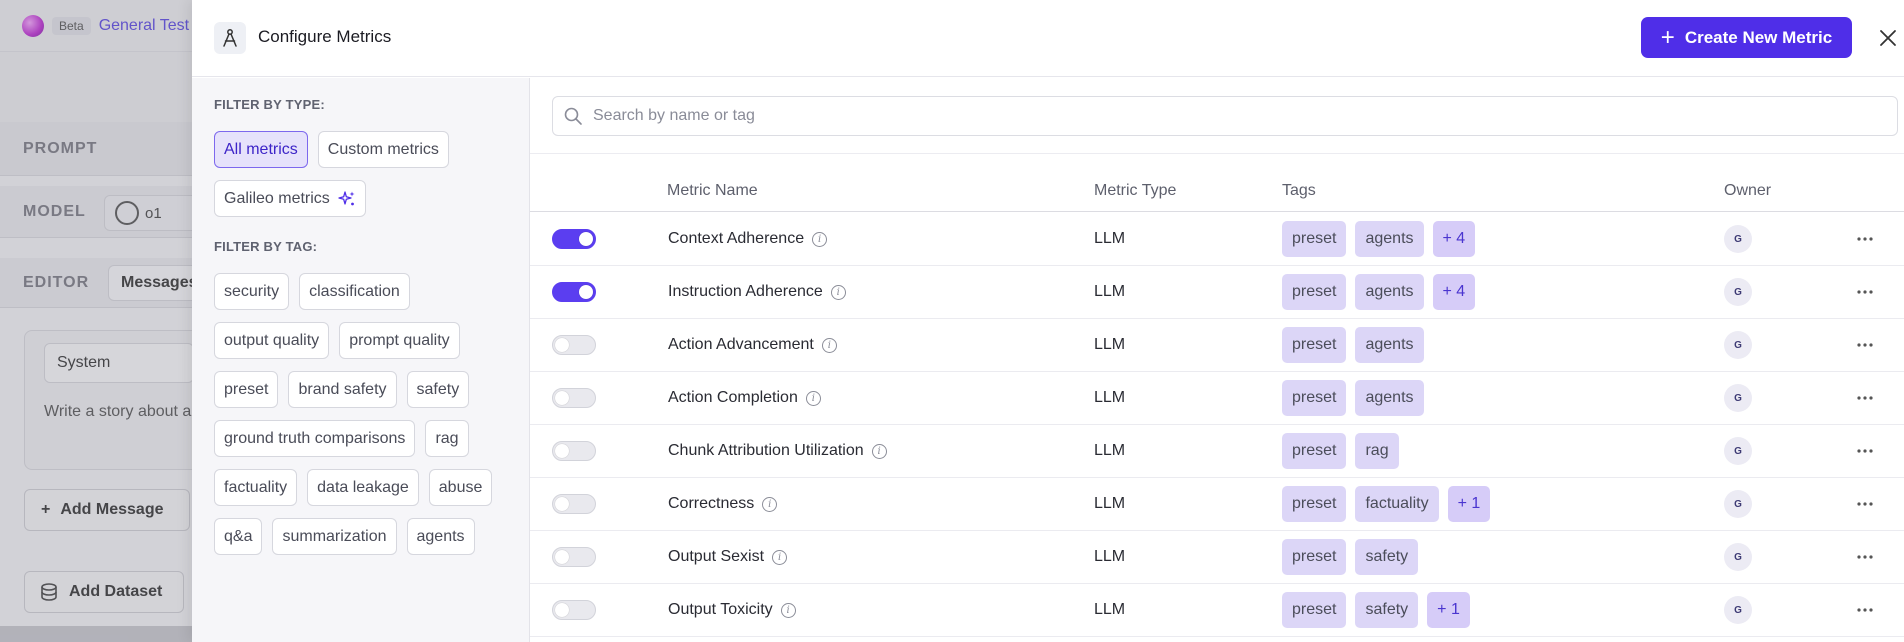  I want to click on modal-header: Configure Metrics + Create New Metric, so click(1048, 38).